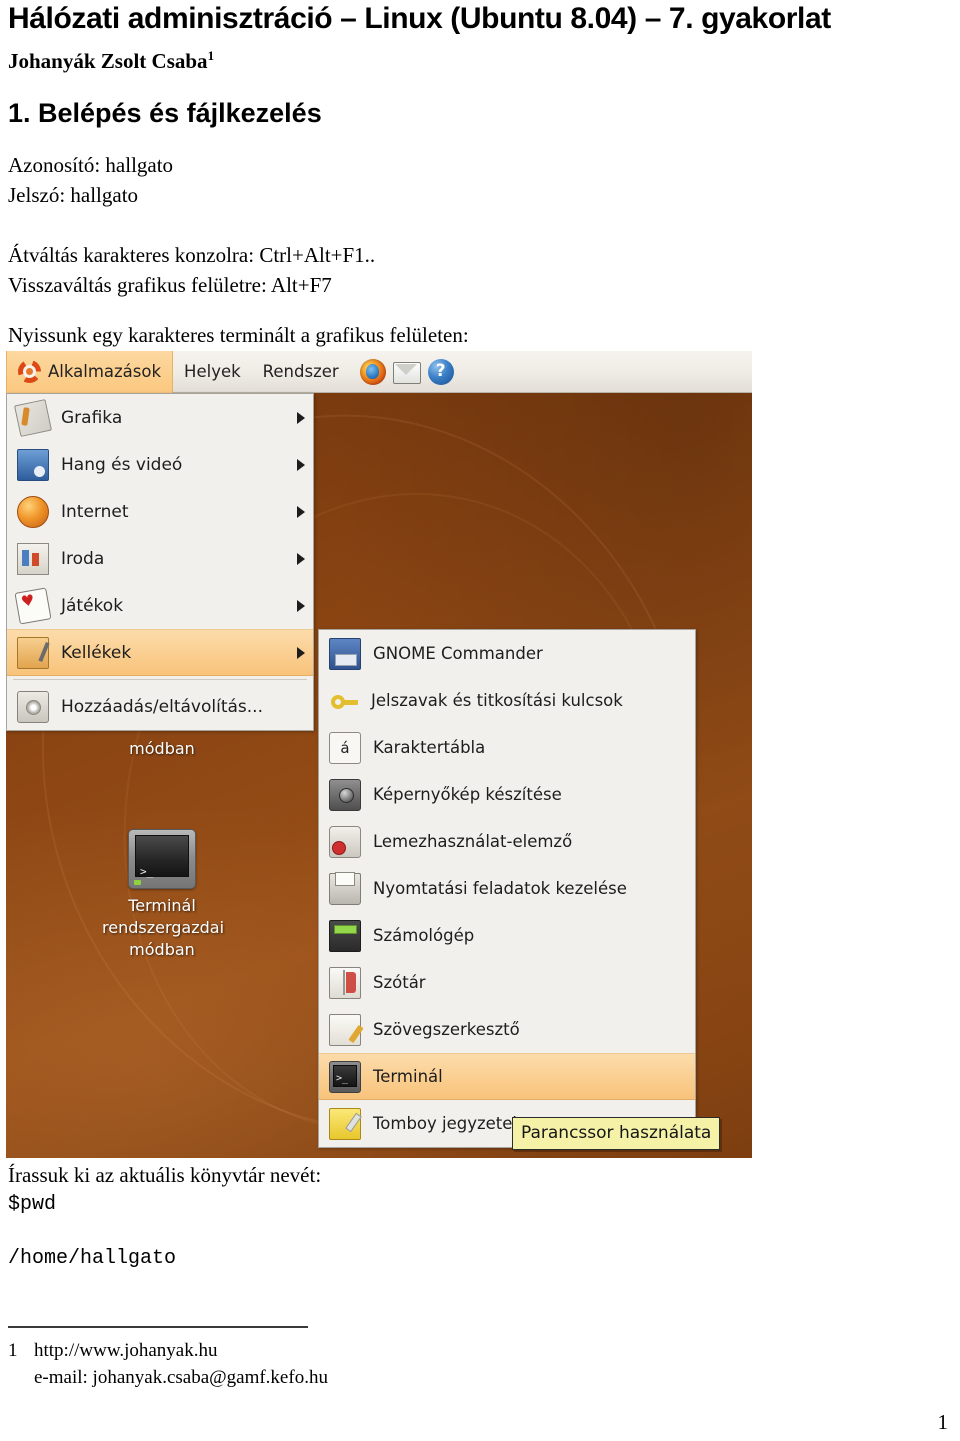  I want to click on menu-item-grafika-label: Grafika, so click(92, 417).